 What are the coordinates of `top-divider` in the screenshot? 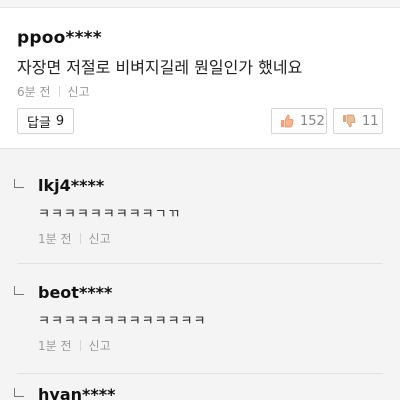 It's located at (200, 4).